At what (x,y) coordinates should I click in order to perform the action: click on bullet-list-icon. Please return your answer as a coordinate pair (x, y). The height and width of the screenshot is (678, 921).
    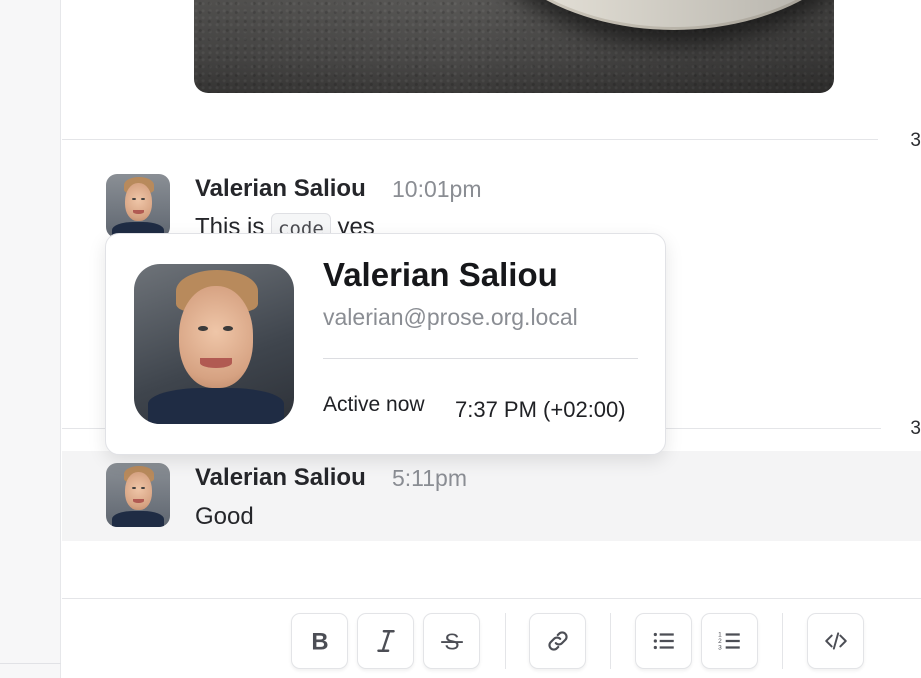
    Looking at the image, I should click on (663, 641).